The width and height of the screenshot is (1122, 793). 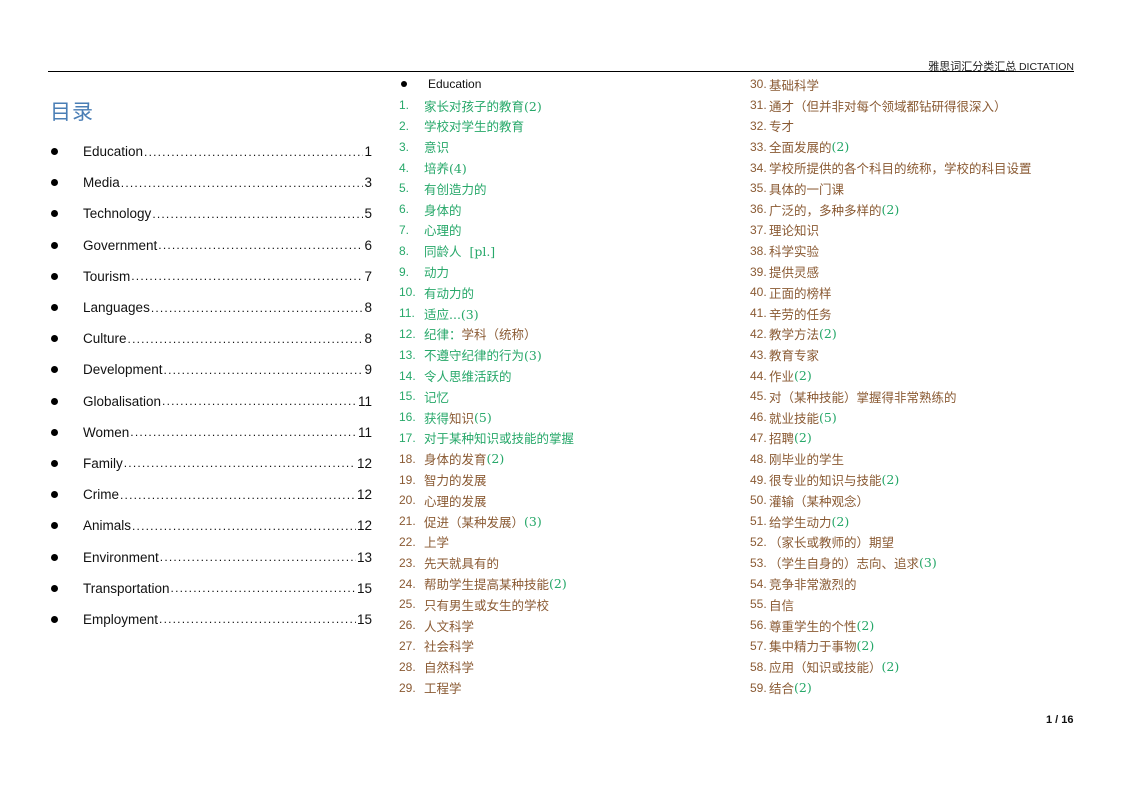 What do you see at coordinates (915, 500) in the screenshot?
I see `vocab-item: 50. 灌输（某种观念）` at bounding box center [915, 500].